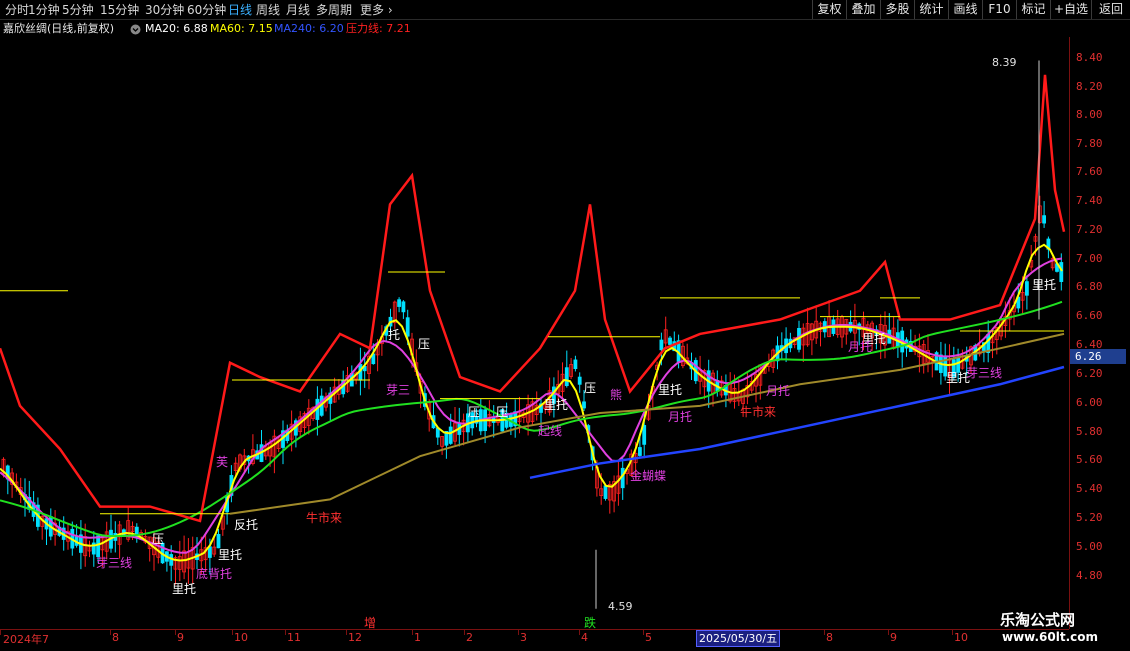 This screenshot has height=651, width=1130. What do you see at coordinates (246, 525) in the screenshot?
I see `signal-label: 反托` at bounding box center [246, 525].